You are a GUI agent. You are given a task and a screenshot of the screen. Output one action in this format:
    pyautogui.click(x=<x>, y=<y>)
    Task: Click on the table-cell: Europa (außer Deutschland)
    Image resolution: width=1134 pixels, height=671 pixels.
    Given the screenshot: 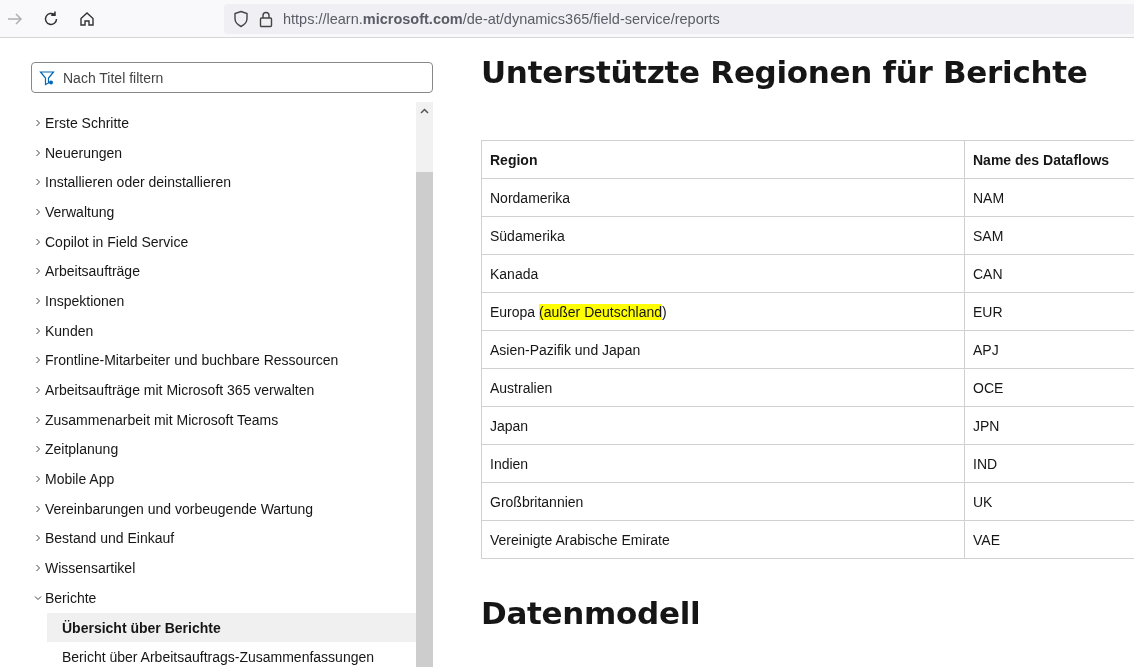 What is the action you would take?
    pyautogui.click(x=723, y=311)
    